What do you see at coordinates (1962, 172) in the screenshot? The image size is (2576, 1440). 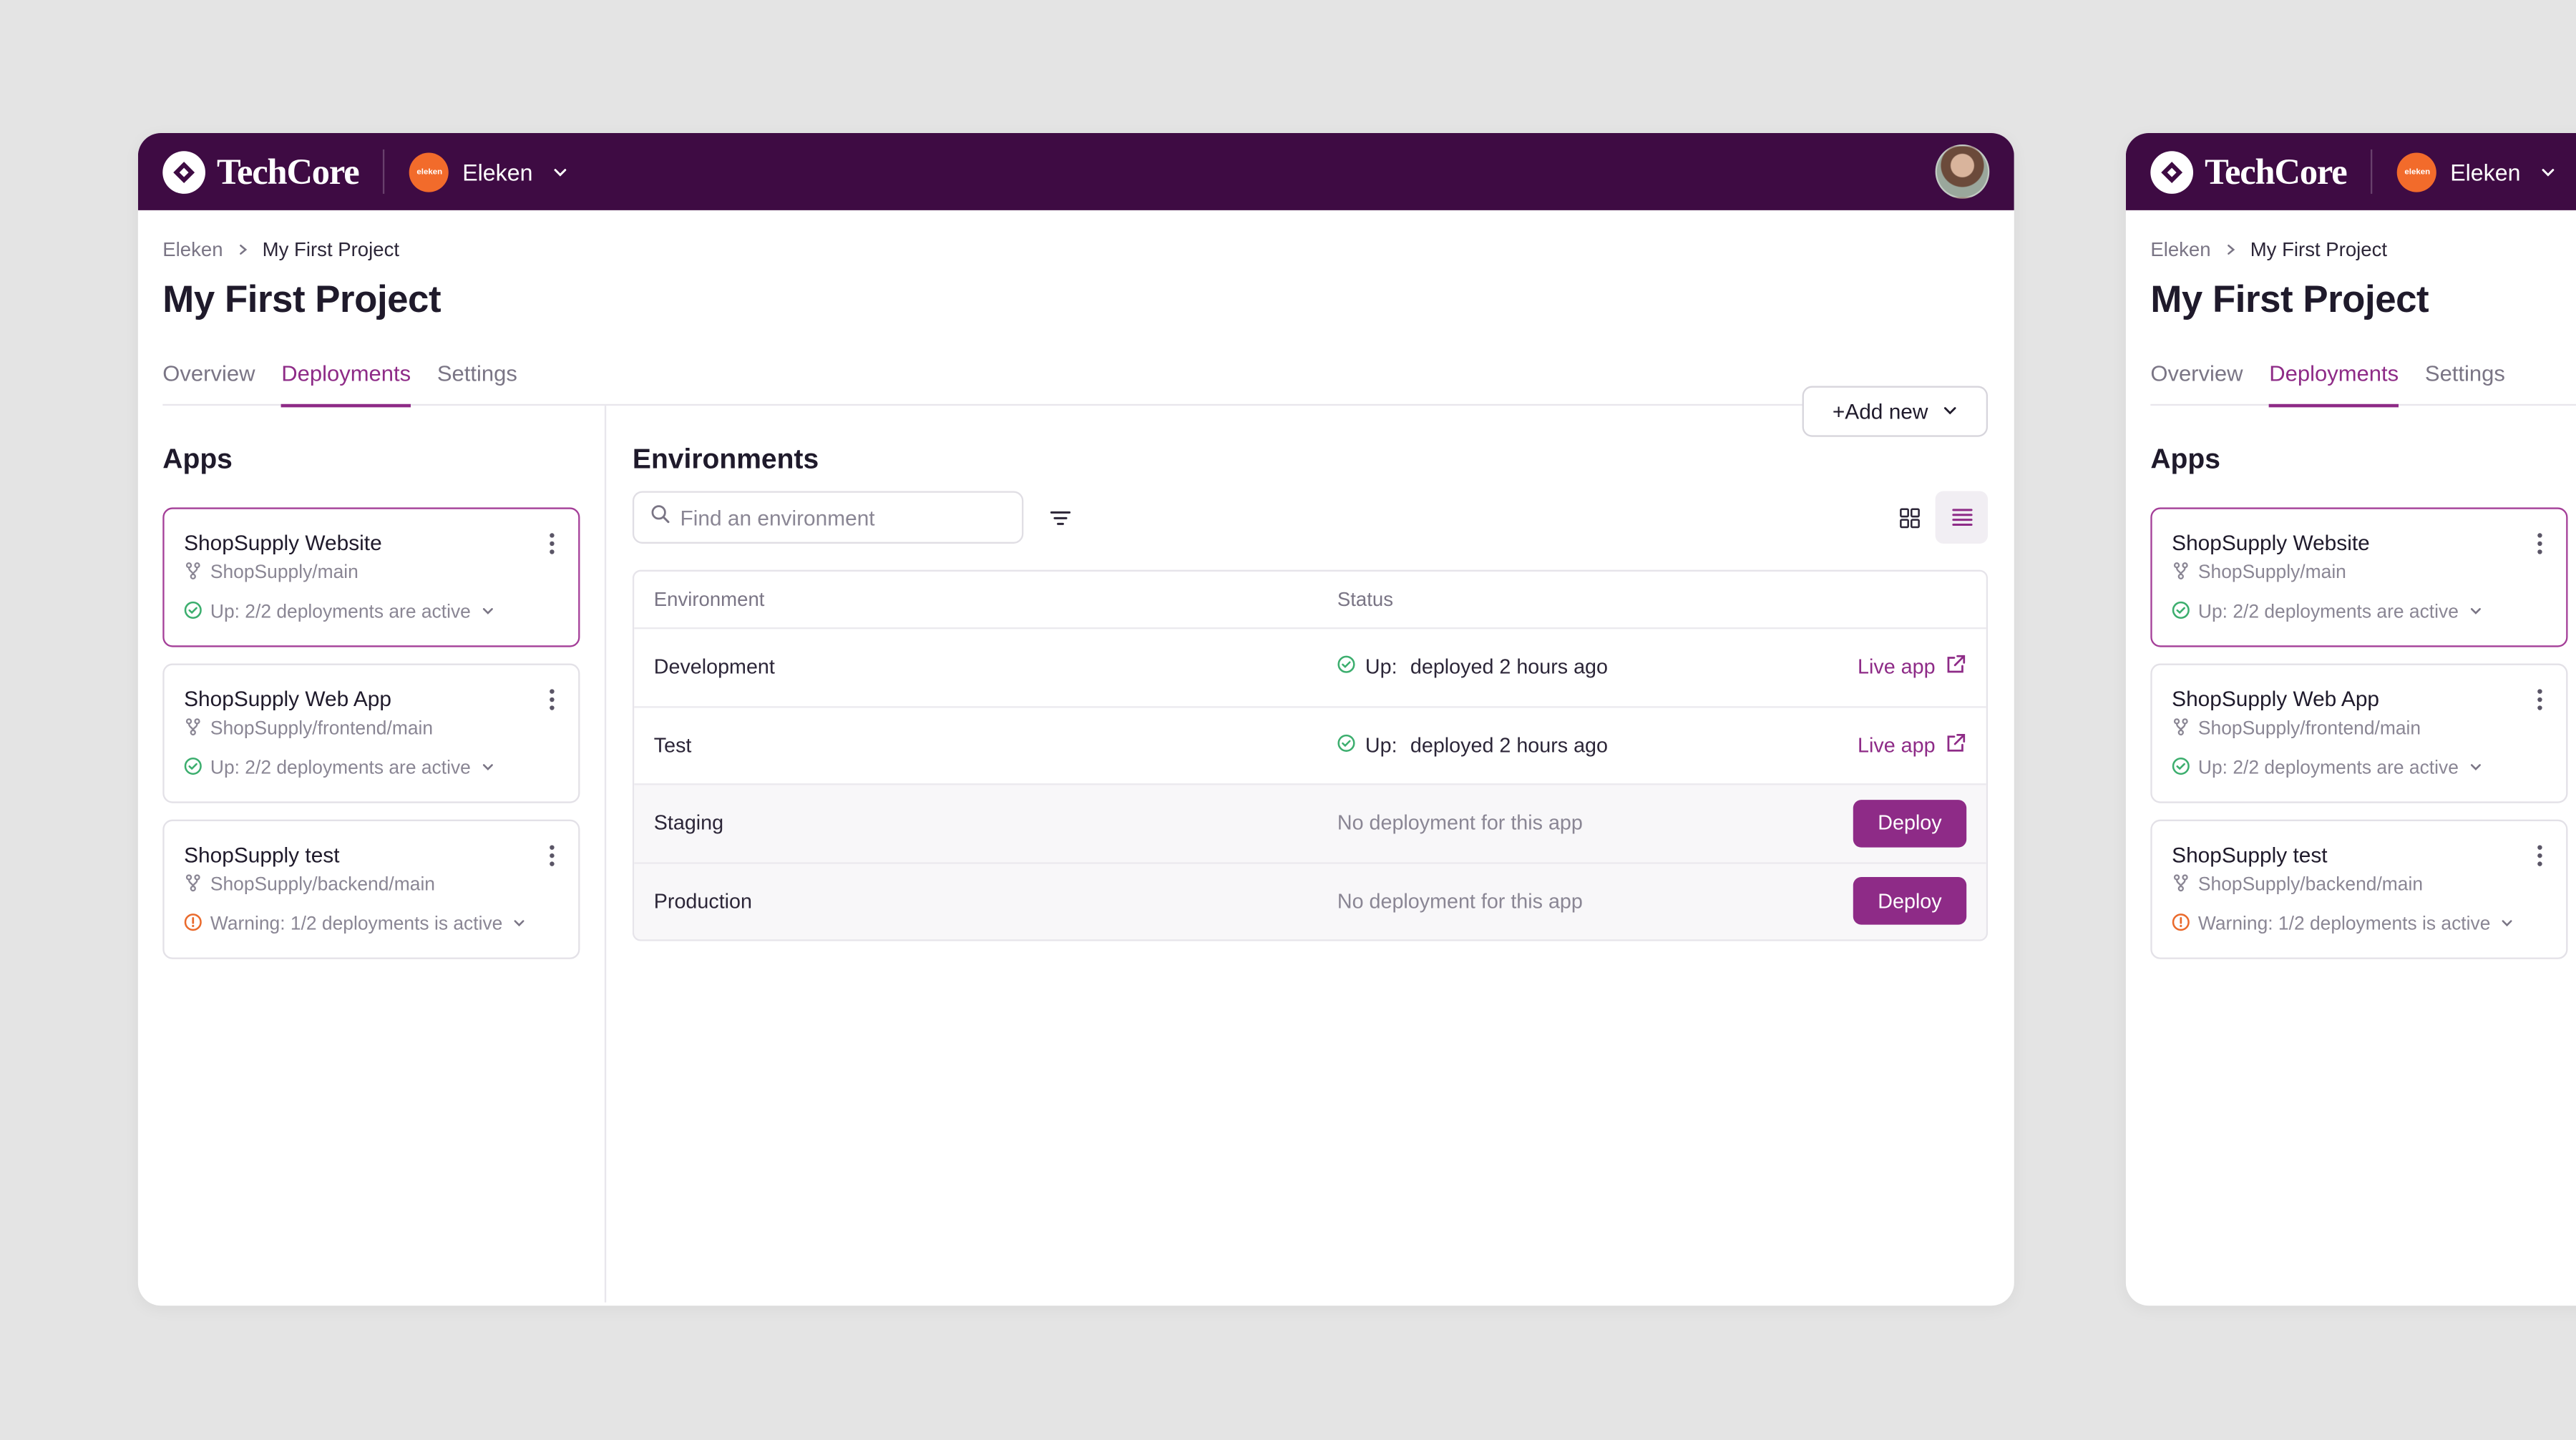 I see `user-avatar` at bounding box center [1962, 172].